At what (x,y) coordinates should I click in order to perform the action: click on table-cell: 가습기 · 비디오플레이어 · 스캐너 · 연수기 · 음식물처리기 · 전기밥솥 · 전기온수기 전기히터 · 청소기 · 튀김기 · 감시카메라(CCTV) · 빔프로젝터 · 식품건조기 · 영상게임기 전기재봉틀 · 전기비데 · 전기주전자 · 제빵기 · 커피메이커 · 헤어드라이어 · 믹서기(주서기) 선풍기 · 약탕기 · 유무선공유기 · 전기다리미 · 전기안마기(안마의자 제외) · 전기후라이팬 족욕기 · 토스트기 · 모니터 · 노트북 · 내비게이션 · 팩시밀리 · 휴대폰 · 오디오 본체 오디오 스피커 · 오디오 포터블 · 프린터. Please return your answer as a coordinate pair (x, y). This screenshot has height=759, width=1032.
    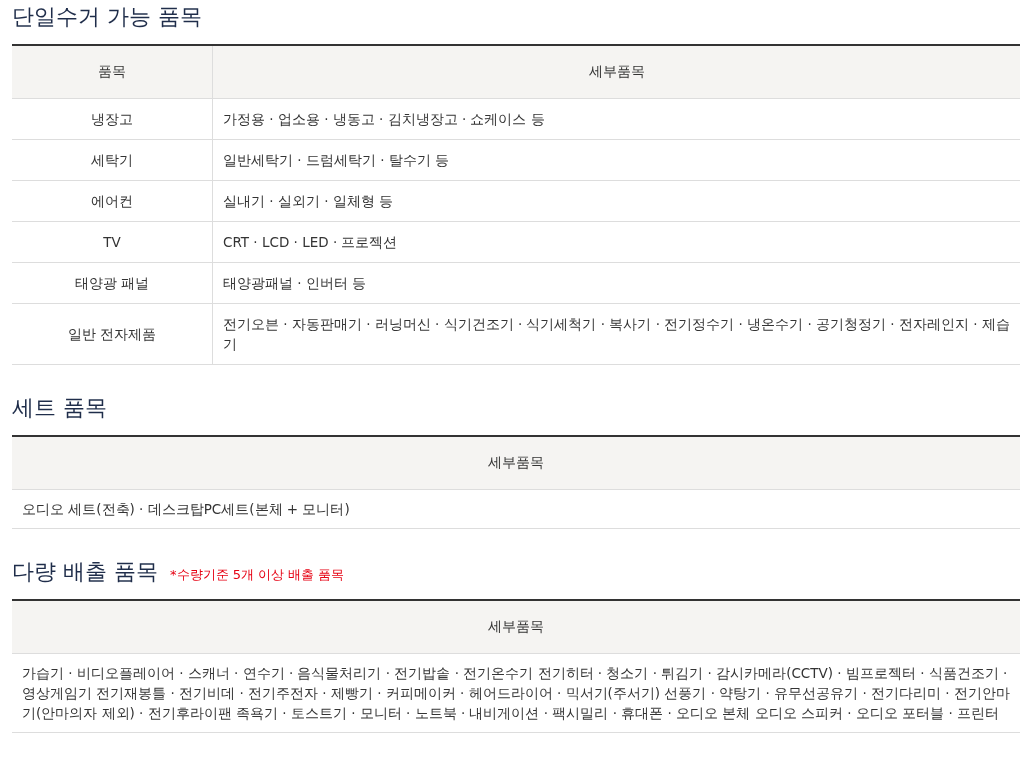
    Looking at the image, I should click on (516, 693).